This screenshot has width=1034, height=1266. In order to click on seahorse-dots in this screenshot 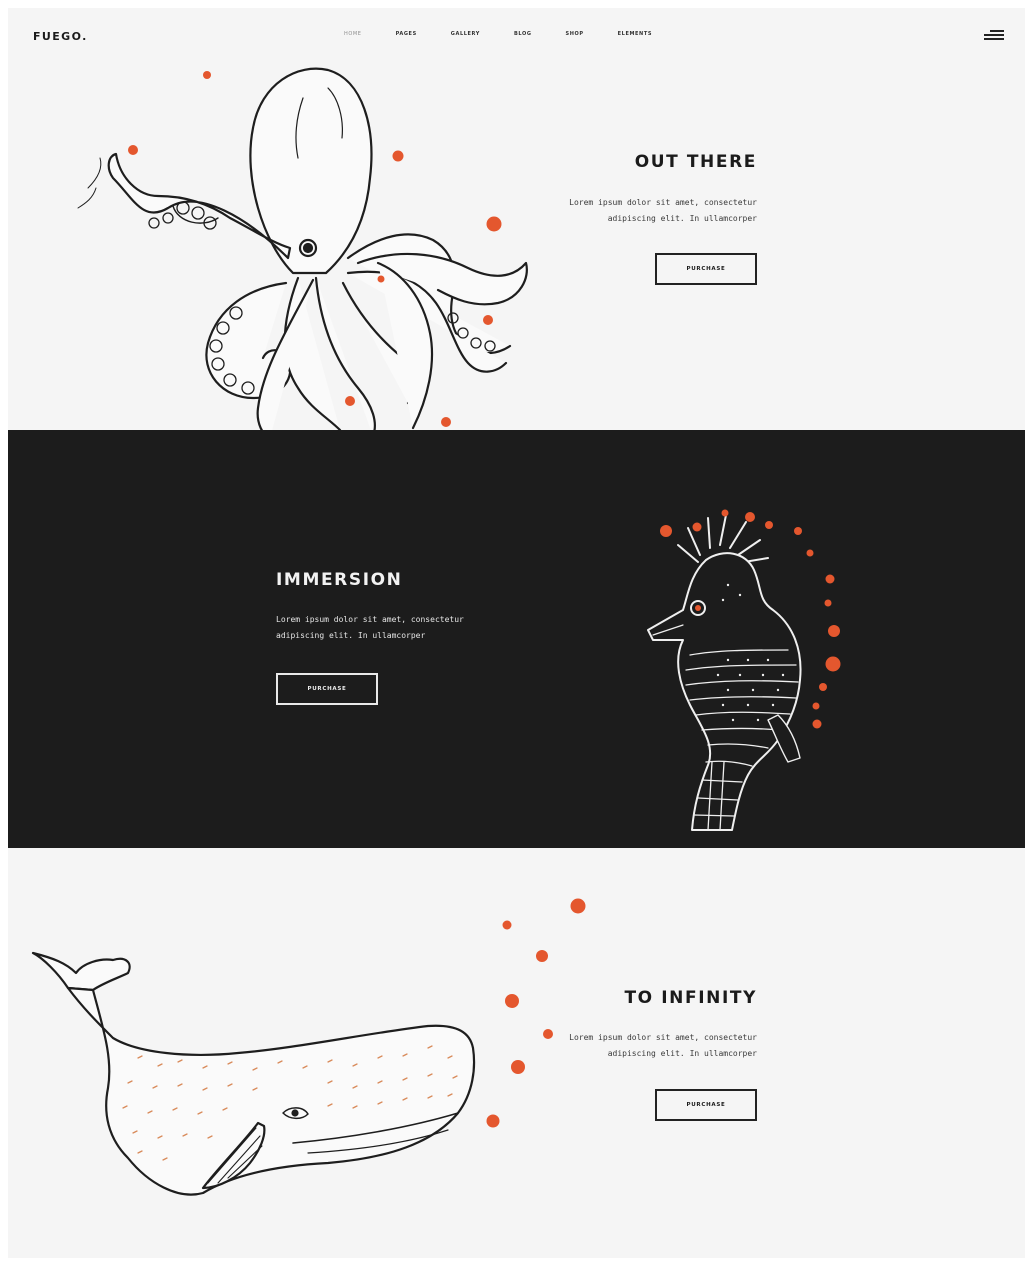, I will do `click(750, 619)`.